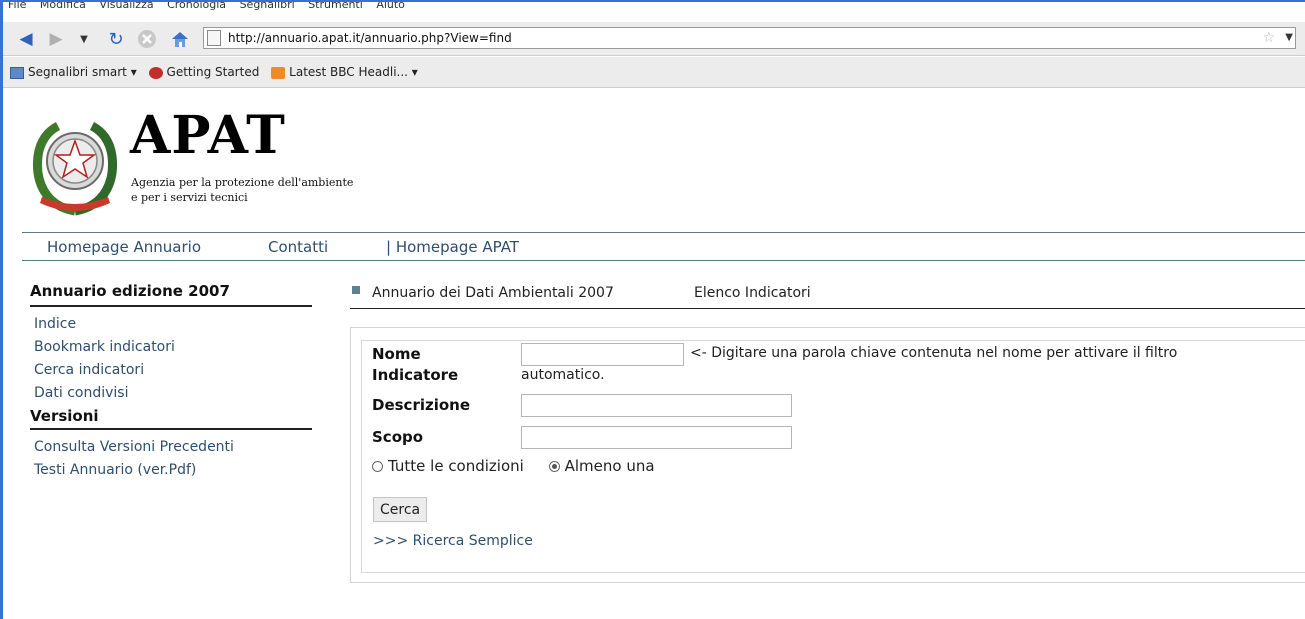 Image resolution: width=1305 pixels, height=619 pixels. I want to click on radio-tutte-condizioni: Tutte le condizioni, so click(448, 466).